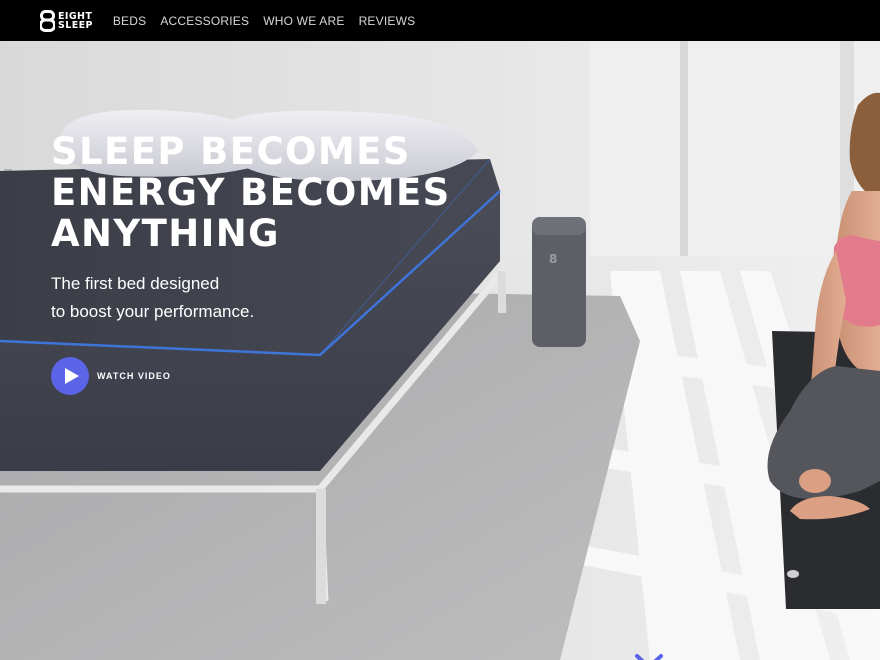 The width and height of the screenshot is (880, 660). I want to click on chevron-down-icon, so click(649, 656).